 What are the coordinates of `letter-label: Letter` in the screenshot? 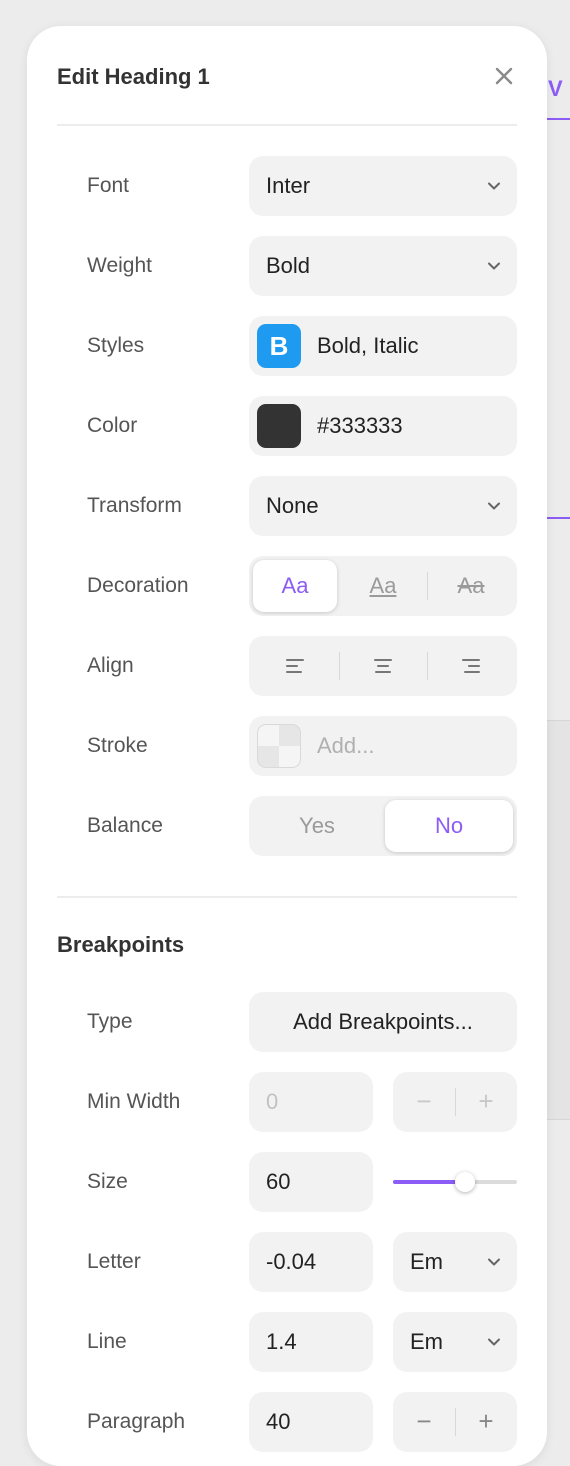 It's located at (114, 1261).